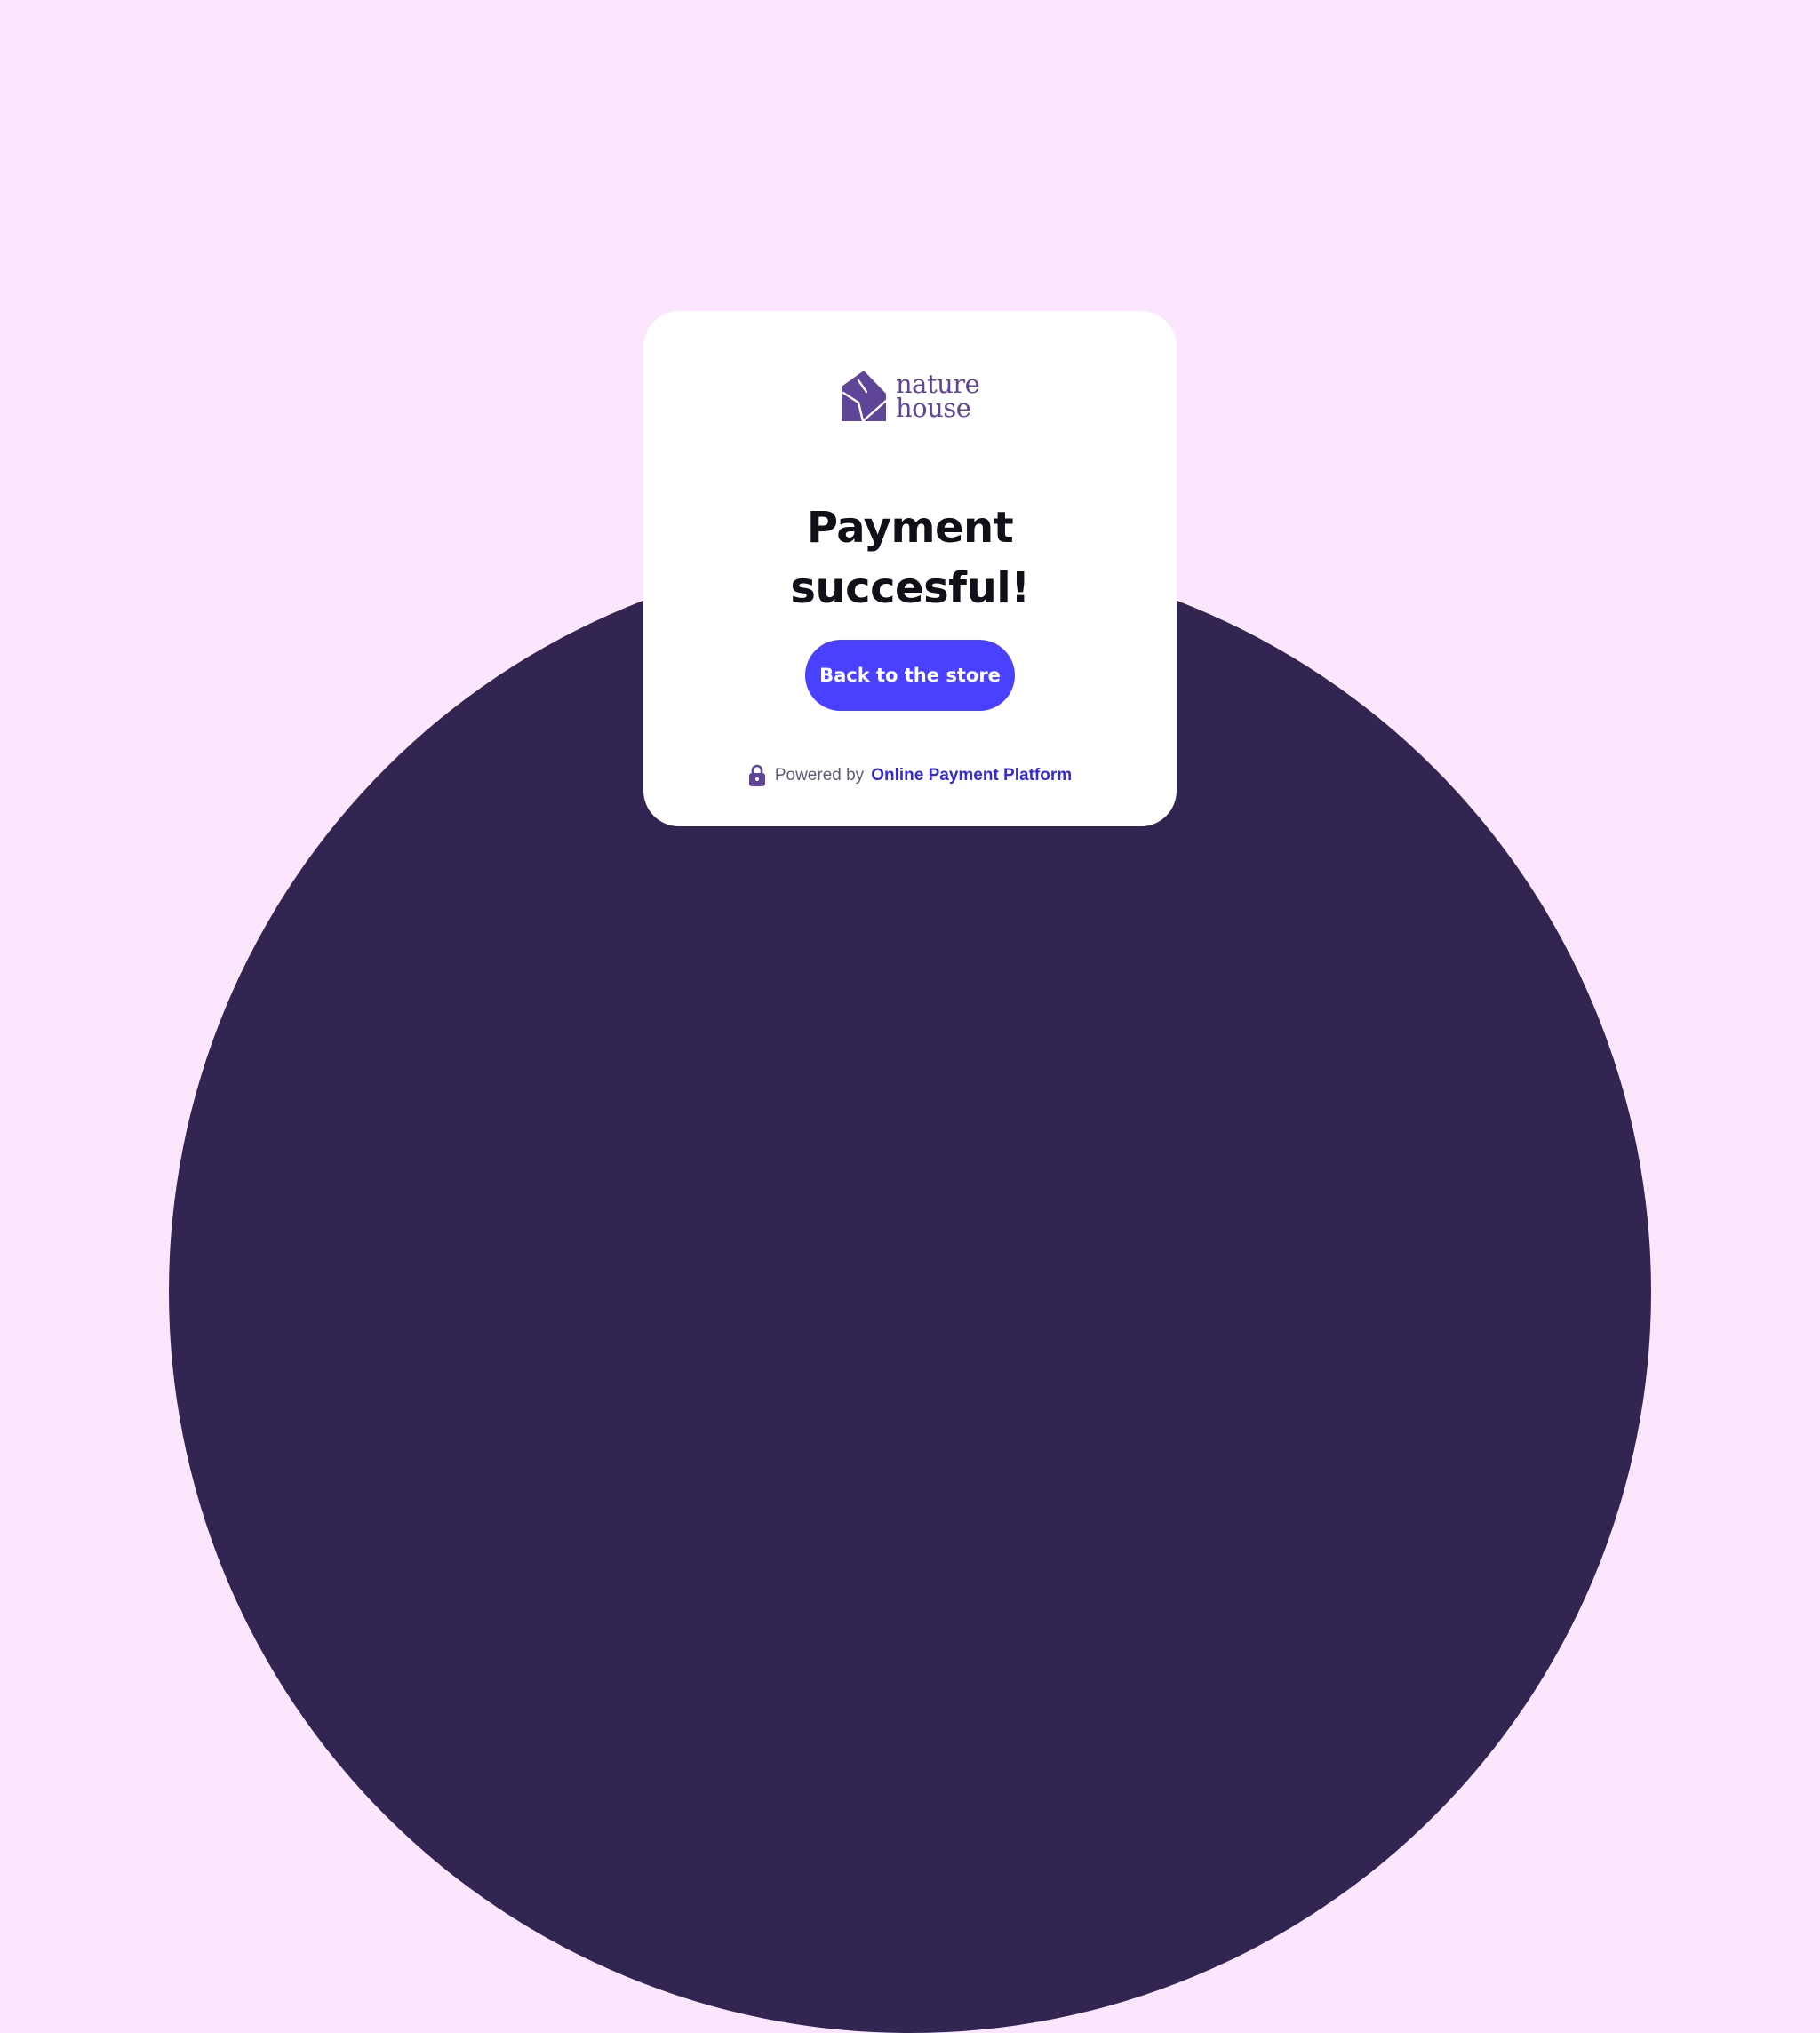  What do you see at coordinates (971, 775) in the screenshot?
I see `payment-platform-link: Online Payment Platform` at bounding box center [971, 775].